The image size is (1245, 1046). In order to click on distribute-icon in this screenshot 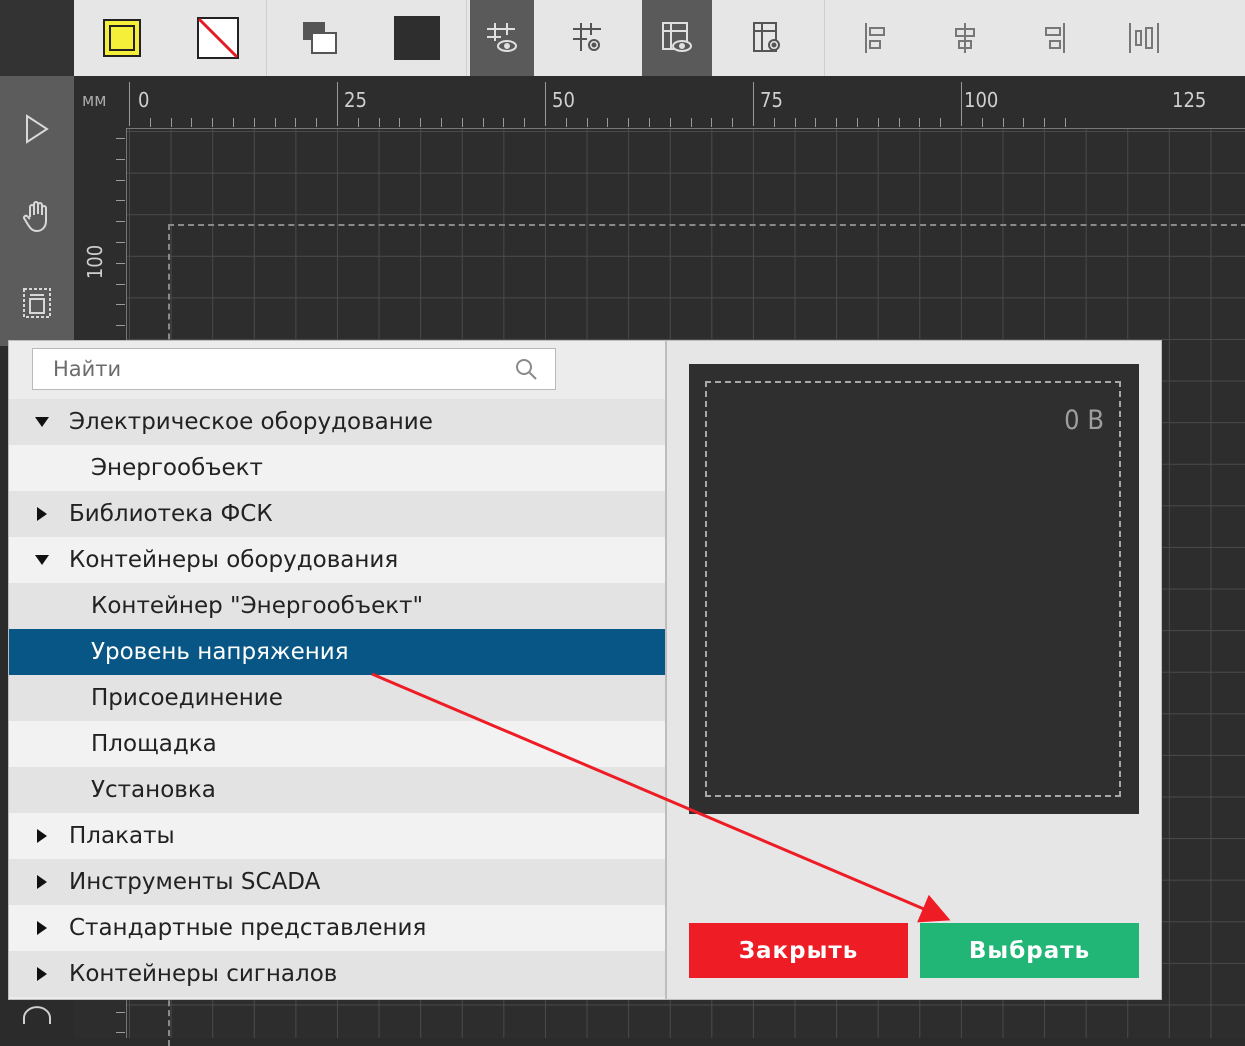, I will do `click(1144, 38)`.